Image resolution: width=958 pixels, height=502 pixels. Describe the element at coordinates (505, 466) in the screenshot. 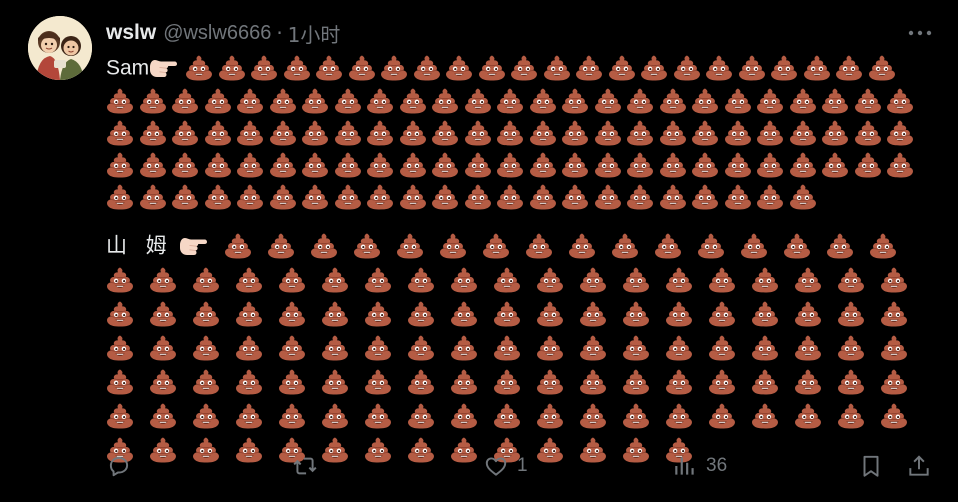

I see `like-button: 1` at that location.